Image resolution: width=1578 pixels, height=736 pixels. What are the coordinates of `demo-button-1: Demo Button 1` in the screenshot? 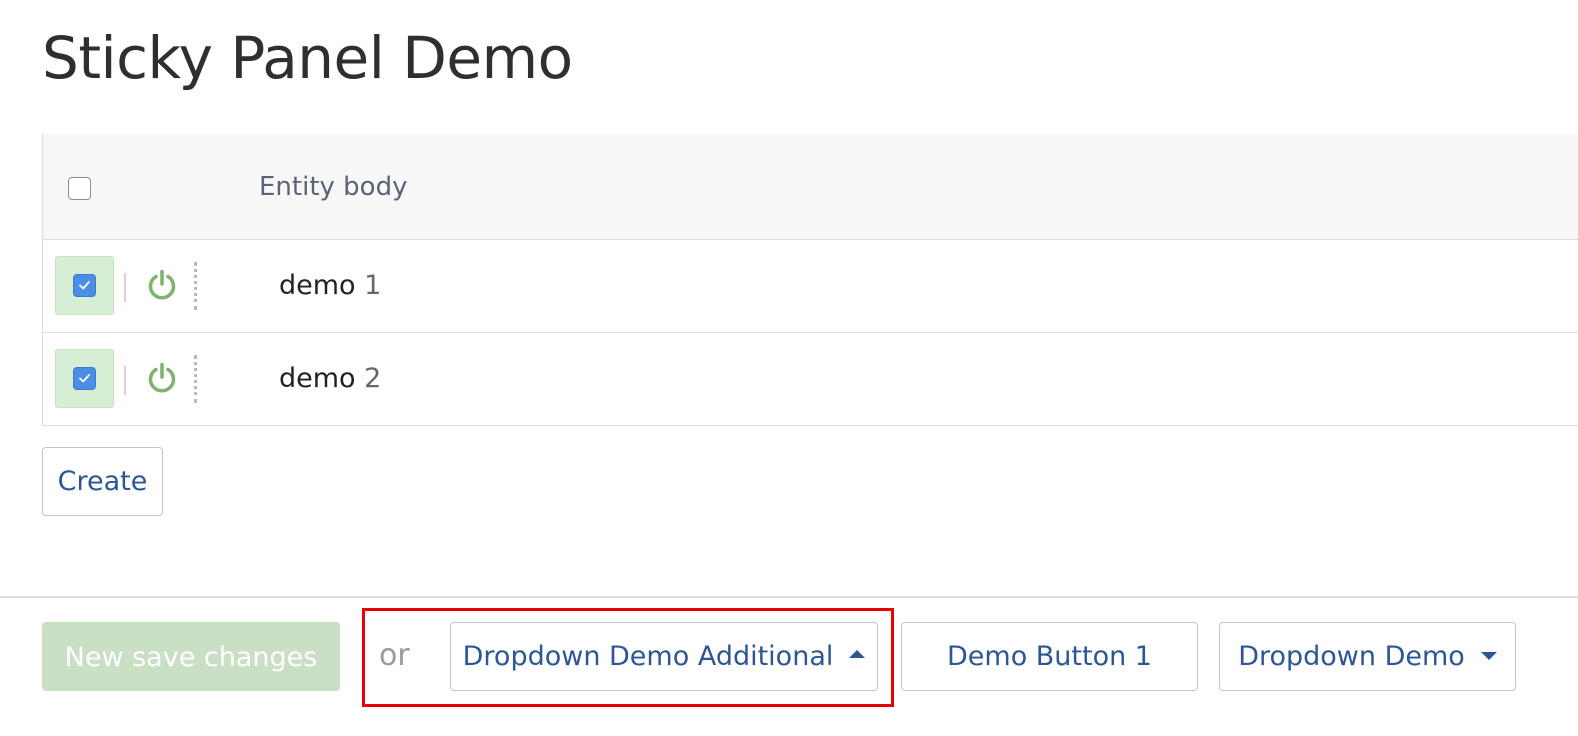 It's located at (1049, 656).